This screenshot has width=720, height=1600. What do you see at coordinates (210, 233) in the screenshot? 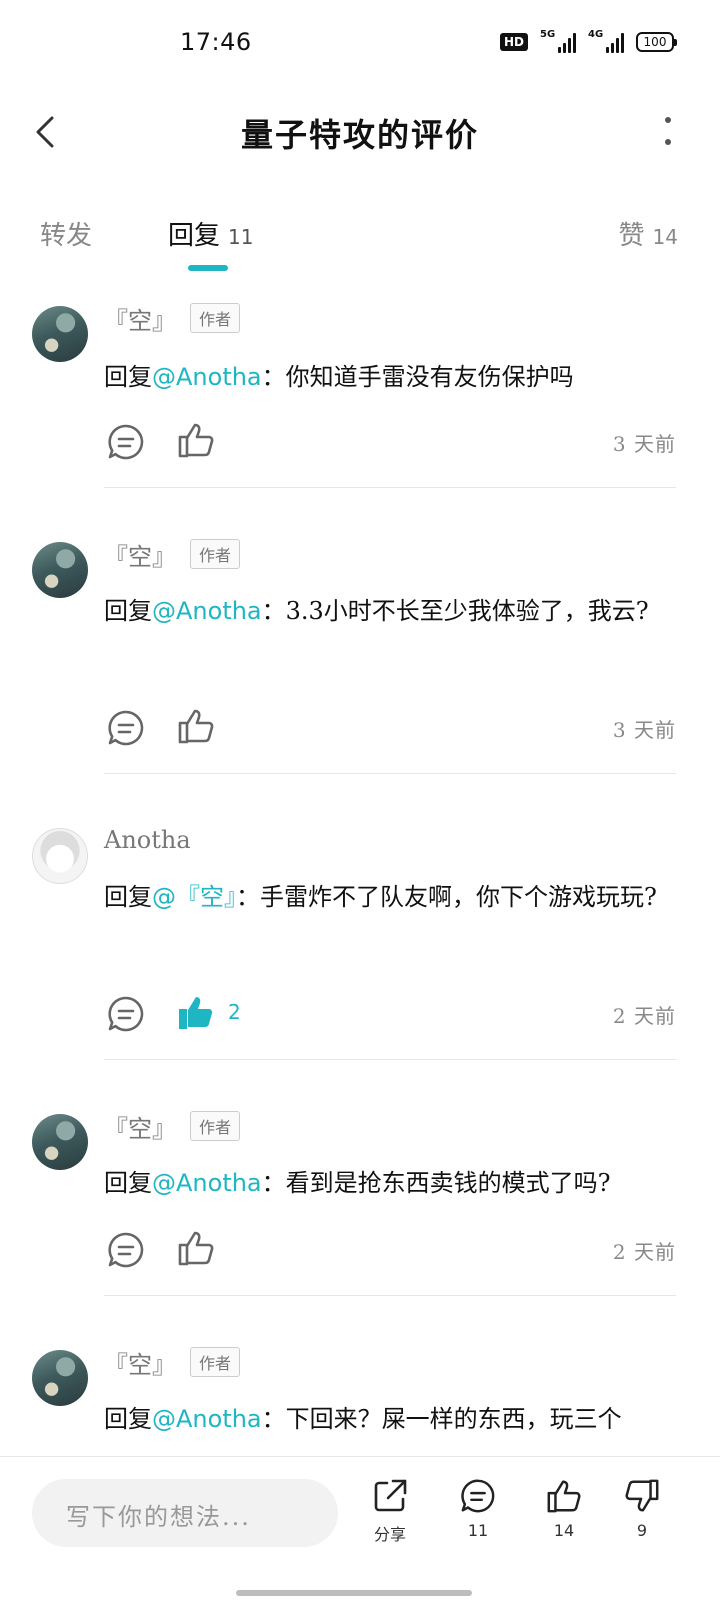
I see `tab-replies: 回复 11` at bounding box center [210, 233].